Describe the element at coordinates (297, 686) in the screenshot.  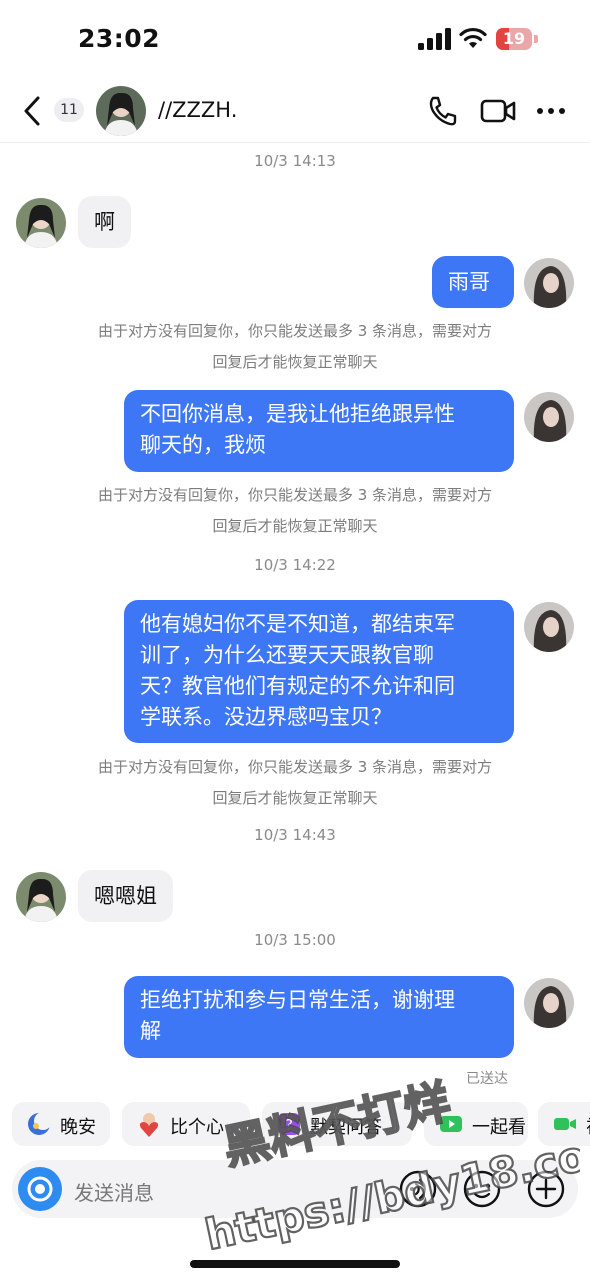
I see `message-text: 天？教官他们有规定的不允许和同` at that location.